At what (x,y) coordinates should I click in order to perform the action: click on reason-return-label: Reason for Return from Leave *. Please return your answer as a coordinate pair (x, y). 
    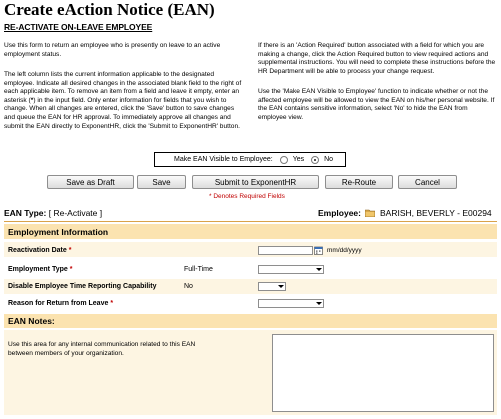
    Looking at the image, I should click on (60, 303).